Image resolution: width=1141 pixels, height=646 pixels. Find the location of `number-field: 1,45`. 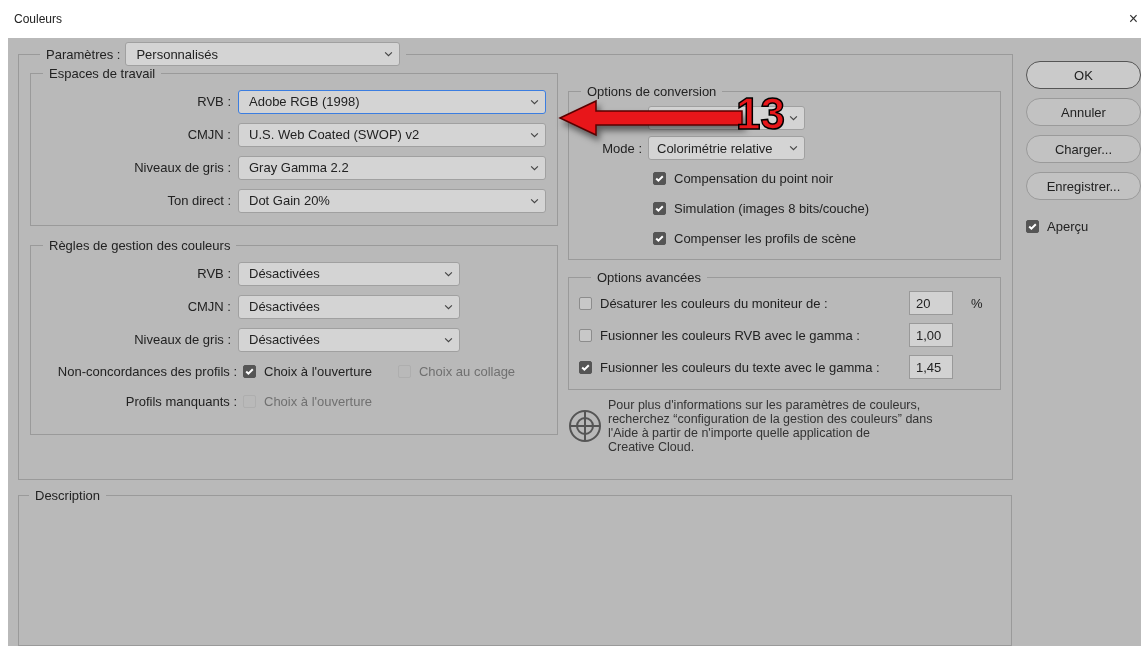

number-field: 1,45 is located at coordinates (931, 367).